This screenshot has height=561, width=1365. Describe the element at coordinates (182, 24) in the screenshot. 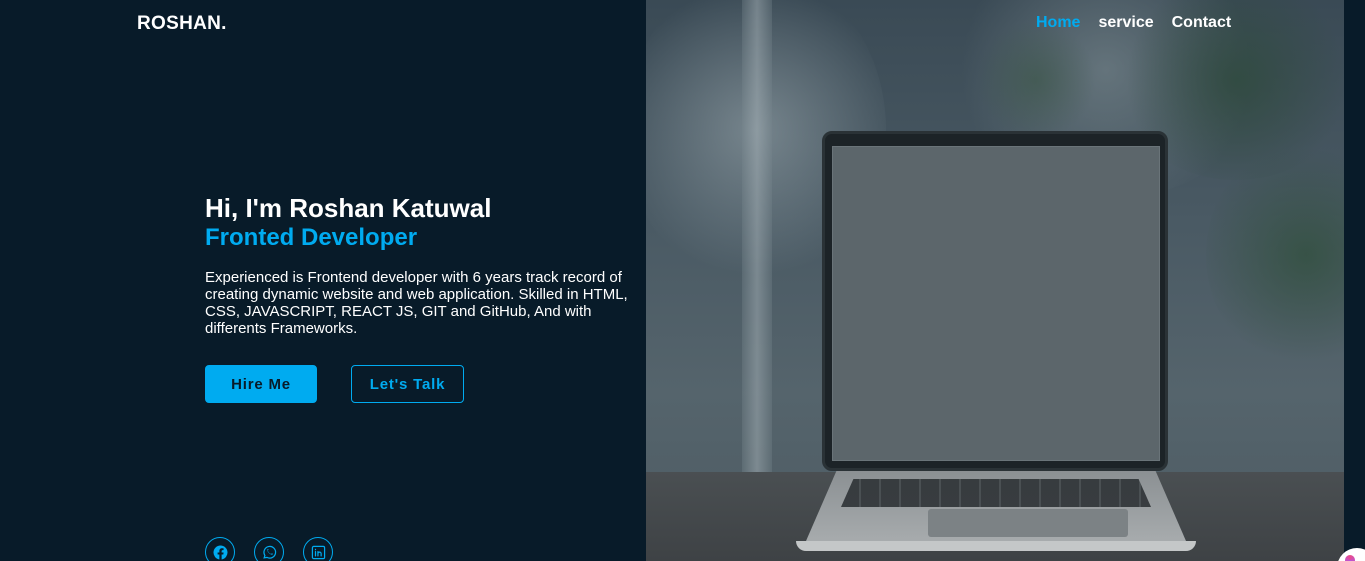

I see `site-logo: ROSHAN.` at that location.